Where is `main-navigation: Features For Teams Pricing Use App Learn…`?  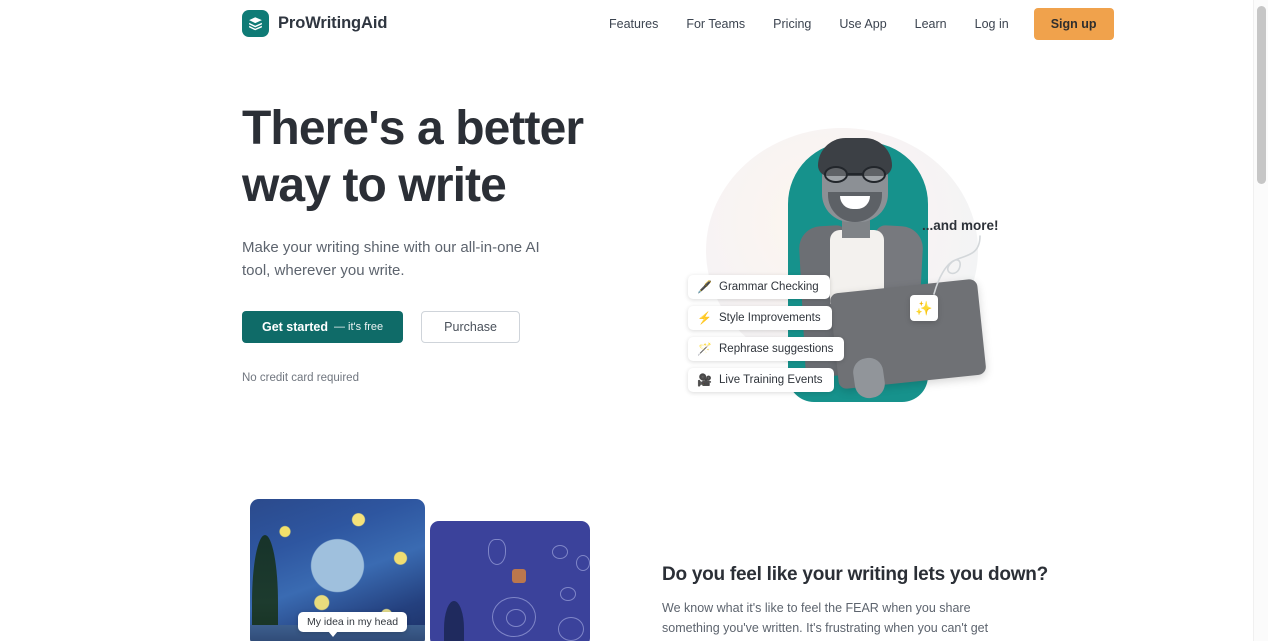 main-navigation: Features For Teams Pricing Use App Learn… is located at coordinates (854, 24).